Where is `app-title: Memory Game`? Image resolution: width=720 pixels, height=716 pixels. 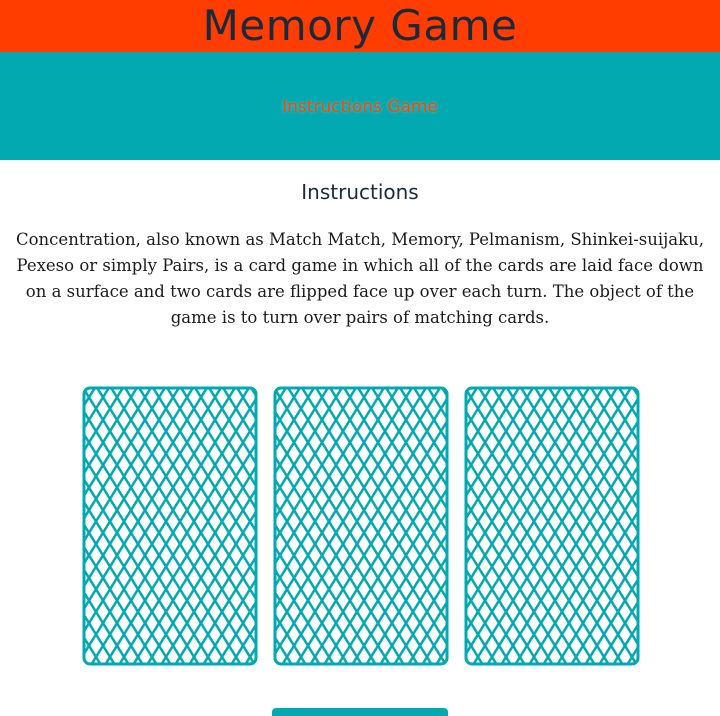 app-title: Memory Game is located at coordinates (360, 25).